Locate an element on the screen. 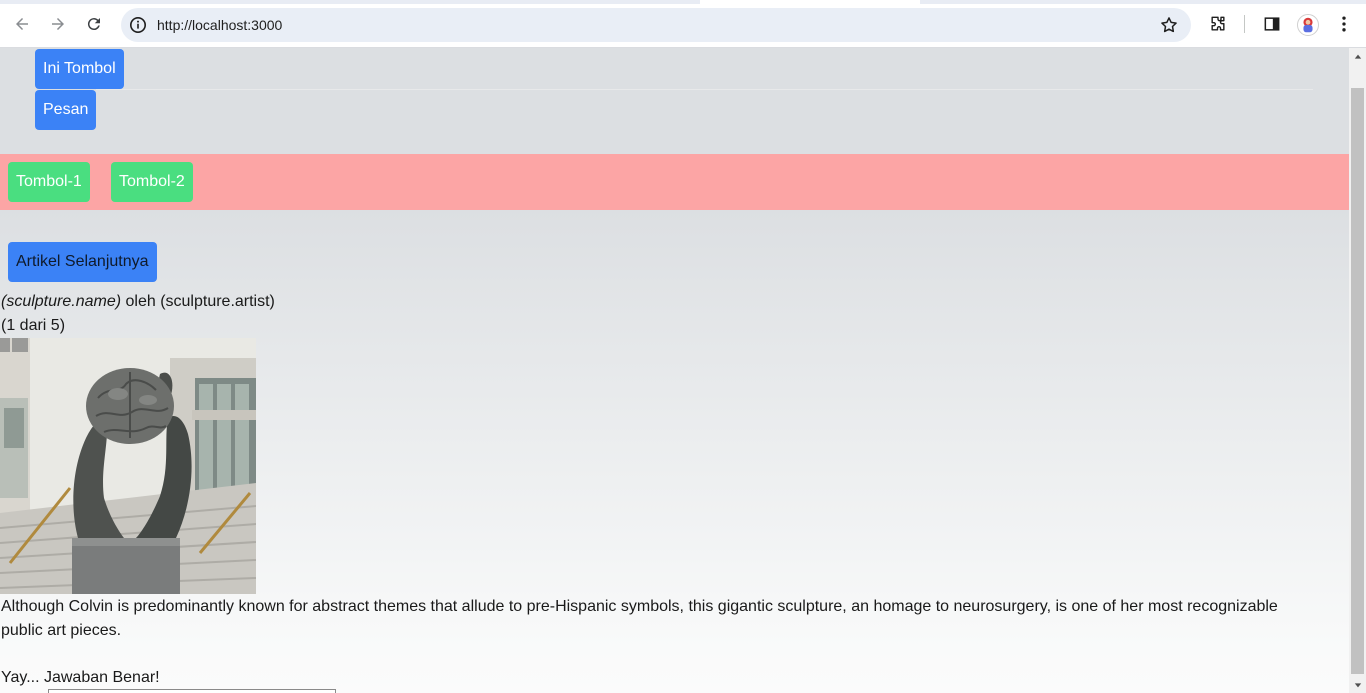 Image resolution: width=1366 pixels, height=693 pixels. scroll-up-icon is located at coordinates (1357, 56).